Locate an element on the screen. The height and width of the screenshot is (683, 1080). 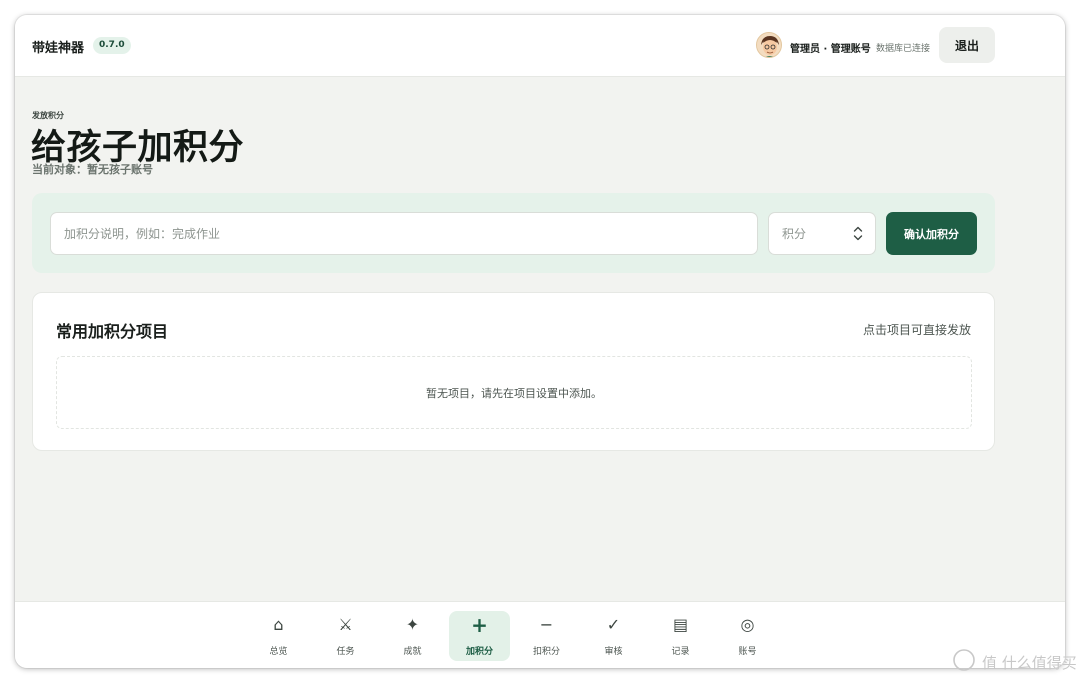
user-label: 管理员 · 管理账号 is located at coordinates (830, 49).